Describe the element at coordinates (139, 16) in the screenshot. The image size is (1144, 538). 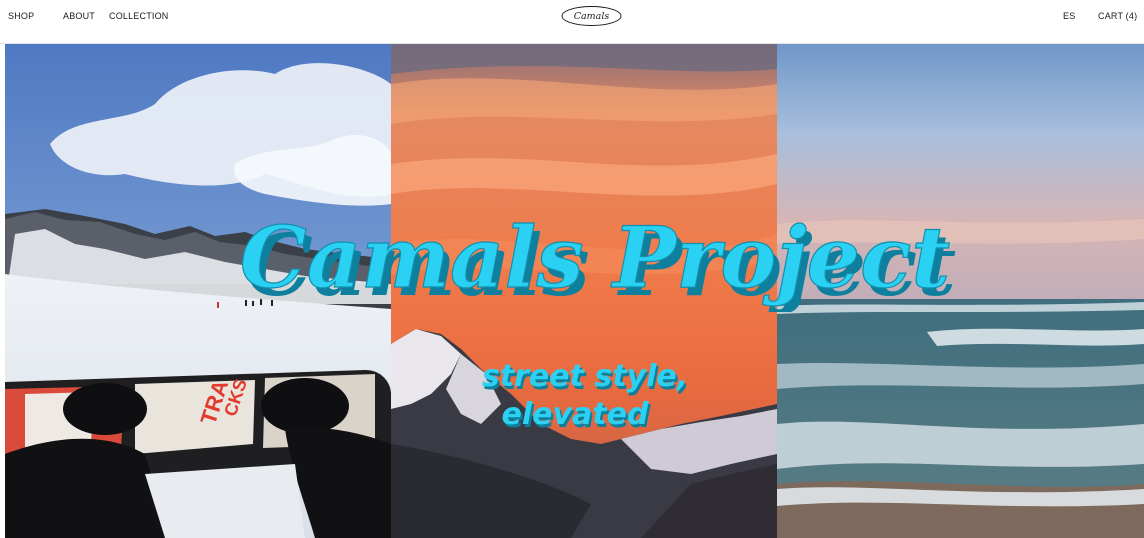
I see `nav-collection-link: COLLECTION` at that location.